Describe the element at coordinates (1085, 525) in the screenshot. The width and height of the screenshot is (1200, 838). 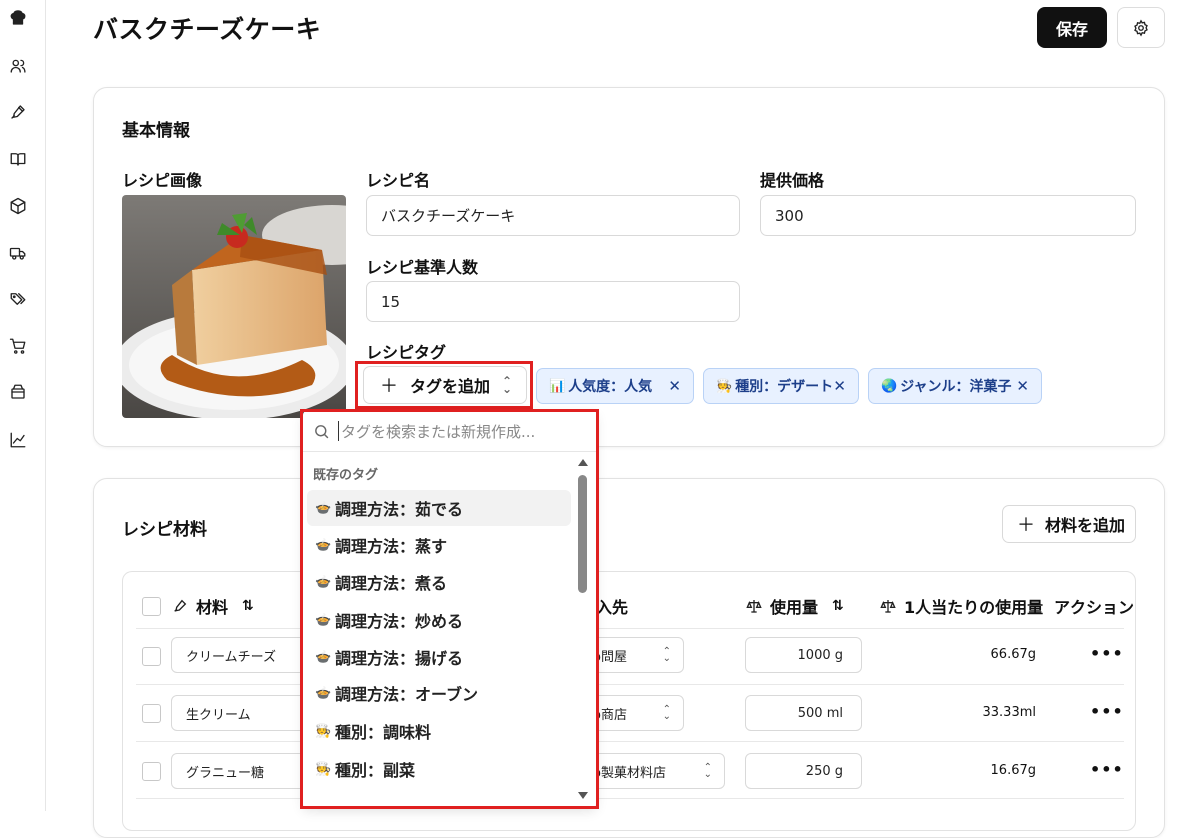
I see `add-ingredient-label: 材料を追加` at that location.